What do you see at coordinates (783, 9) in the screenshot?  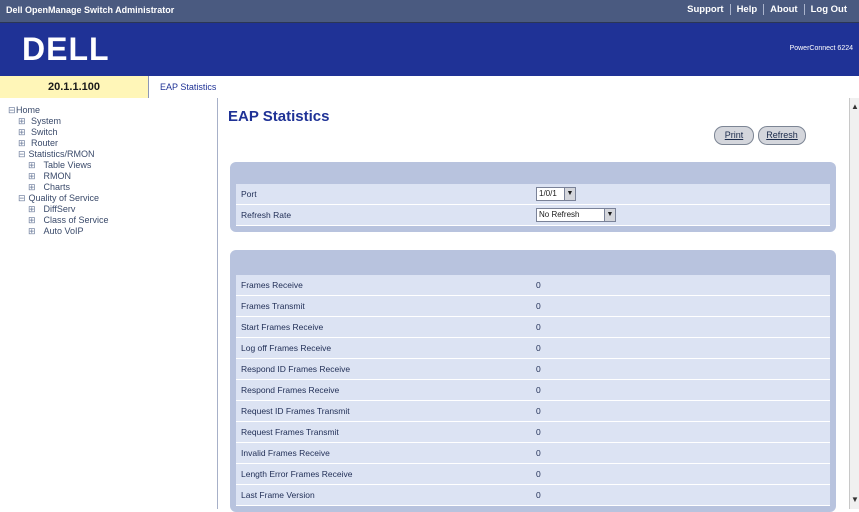 I see `about-link: About` at bounding box center [783, 9].